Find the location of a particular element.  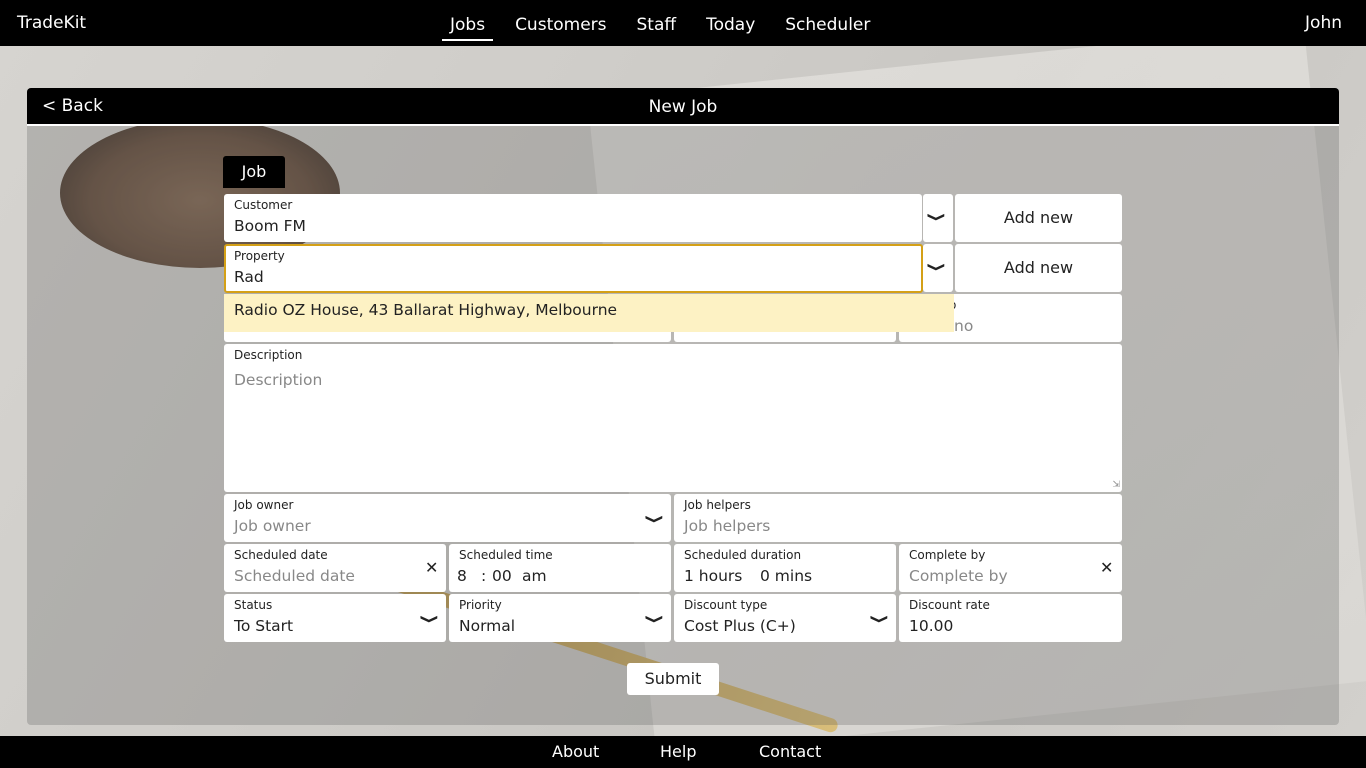

discount-rate-value: 10.00 is located at coordinates (931, 626).